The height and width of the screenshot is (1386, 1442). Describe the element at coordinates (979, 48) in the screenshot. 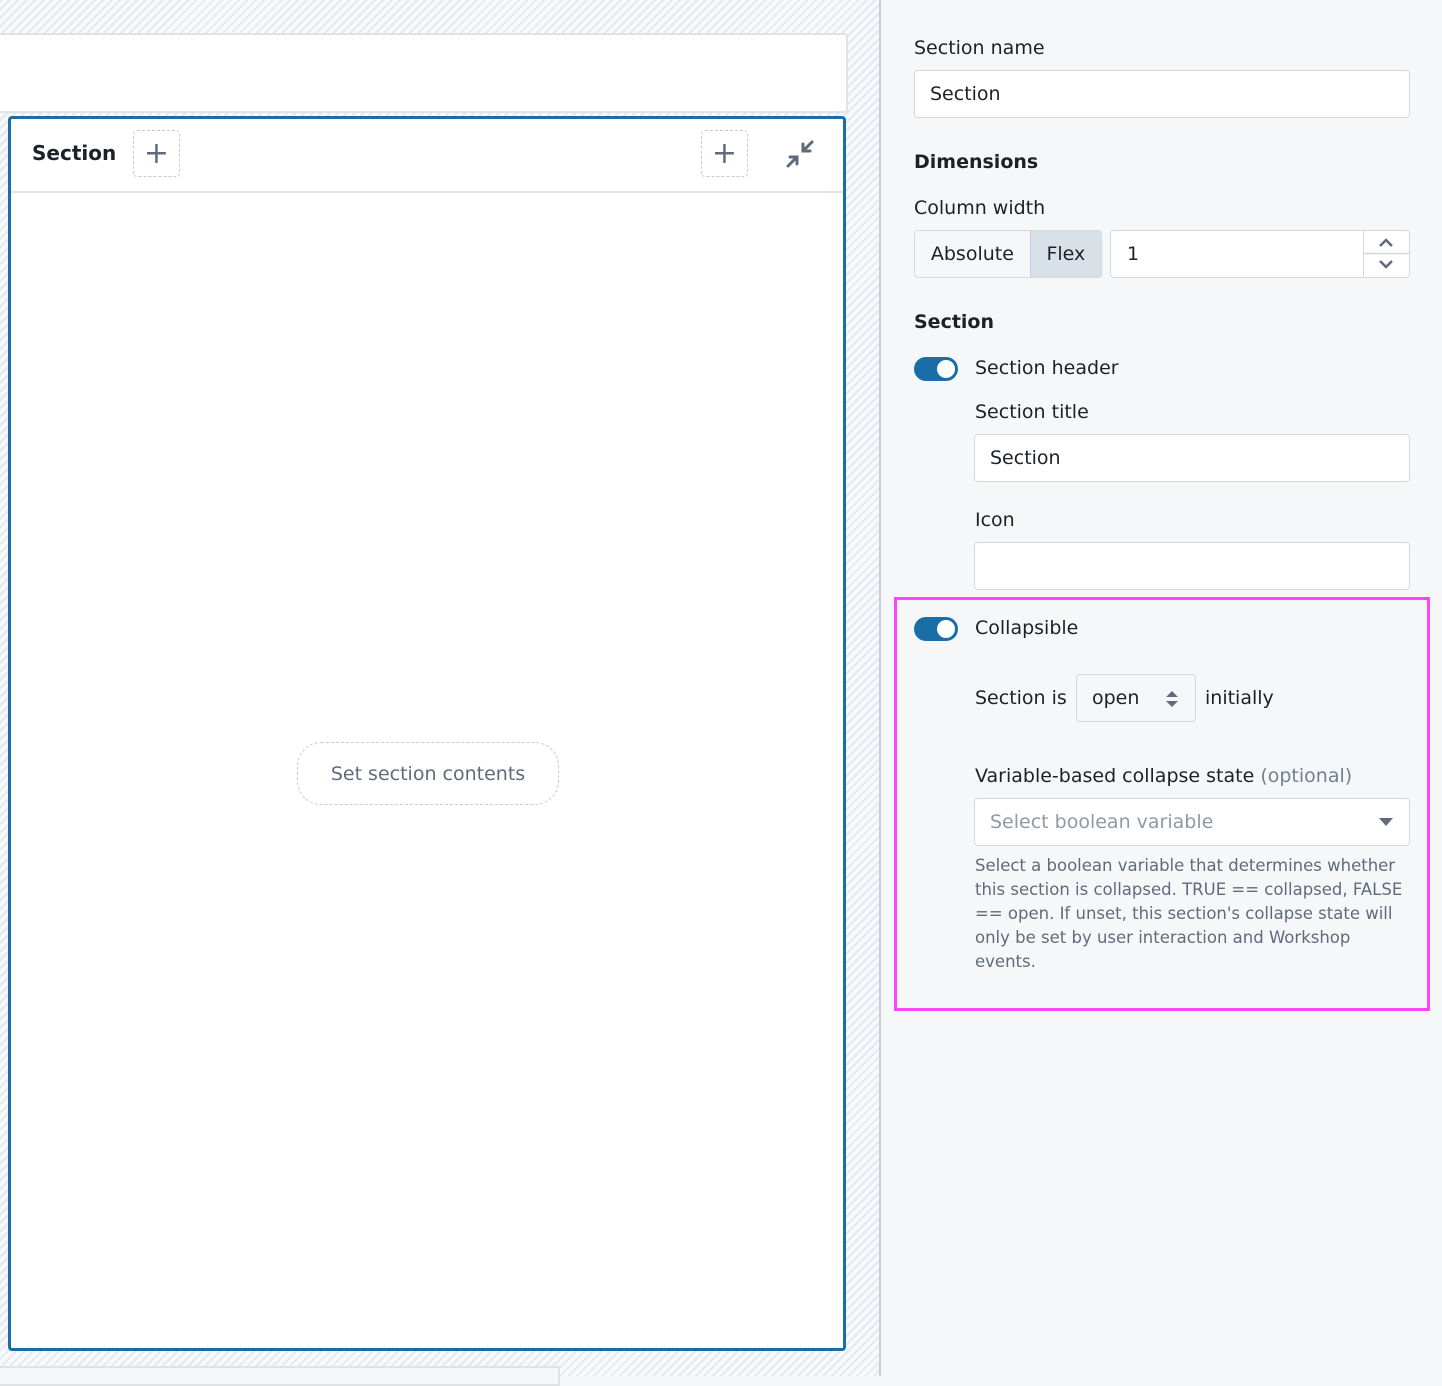

I see `section-name-label: Section name` at that location.